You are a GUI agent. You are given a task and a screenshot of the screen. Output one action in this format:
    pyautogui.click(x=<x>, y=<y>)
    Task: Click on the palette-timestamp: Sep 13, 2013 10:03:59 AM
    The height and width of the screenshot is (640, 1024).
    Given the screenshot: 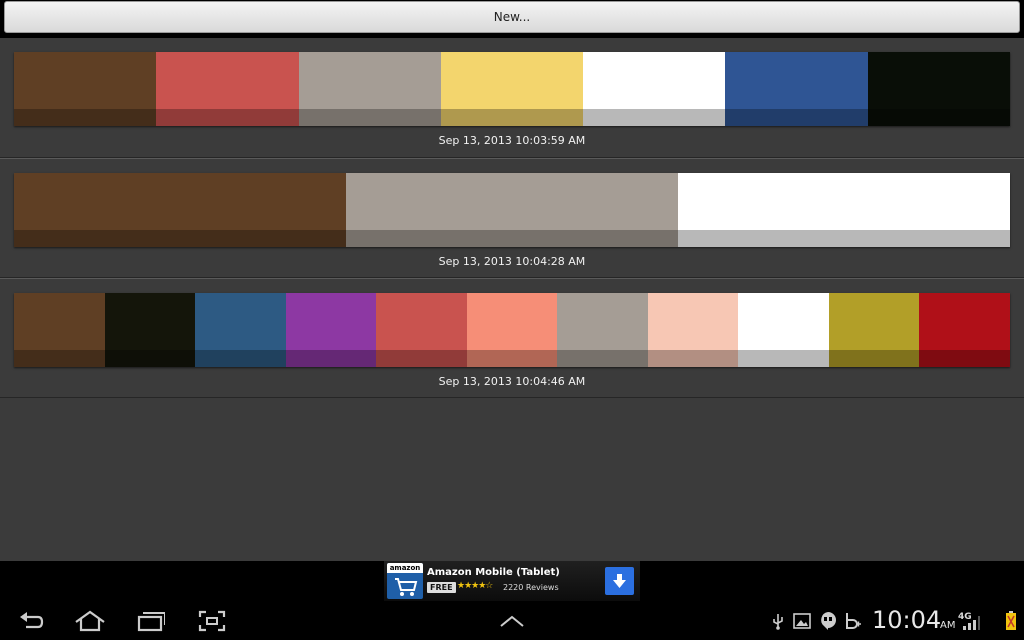 What is the action you would take?
    pyautogui.click(x=512, y=140)
    